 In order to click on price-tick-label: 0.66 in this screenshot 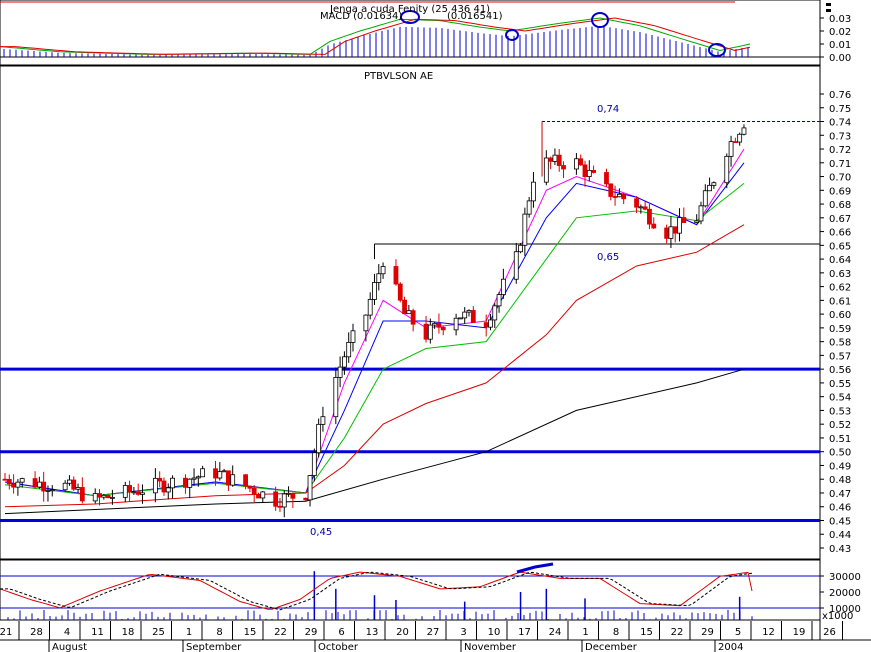, I will do `click(840, 233)`.